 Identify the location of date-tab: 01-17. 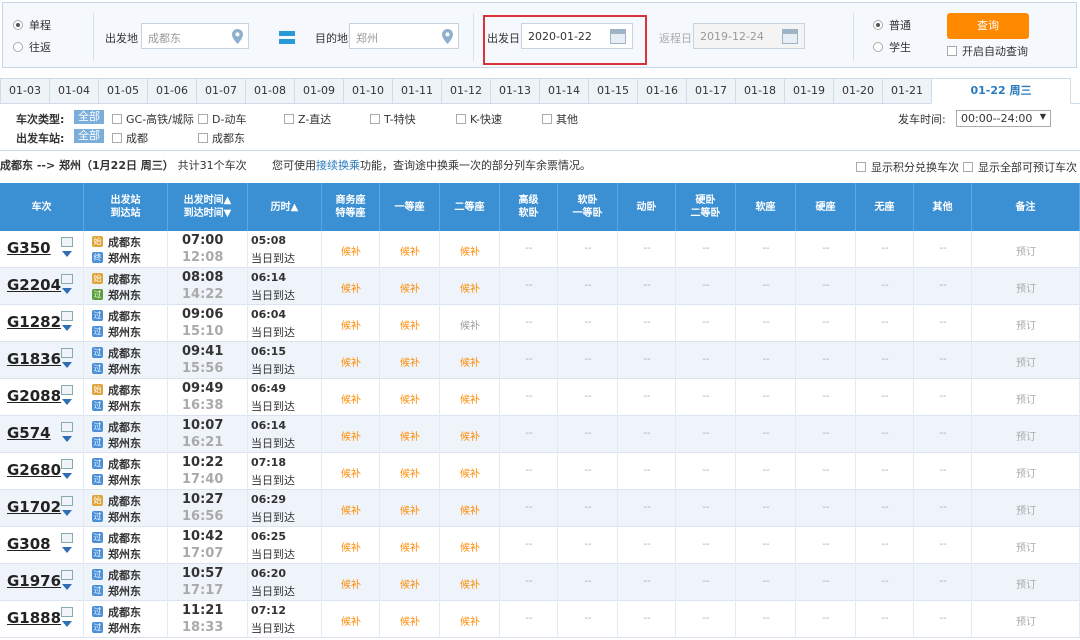
(711, 91).